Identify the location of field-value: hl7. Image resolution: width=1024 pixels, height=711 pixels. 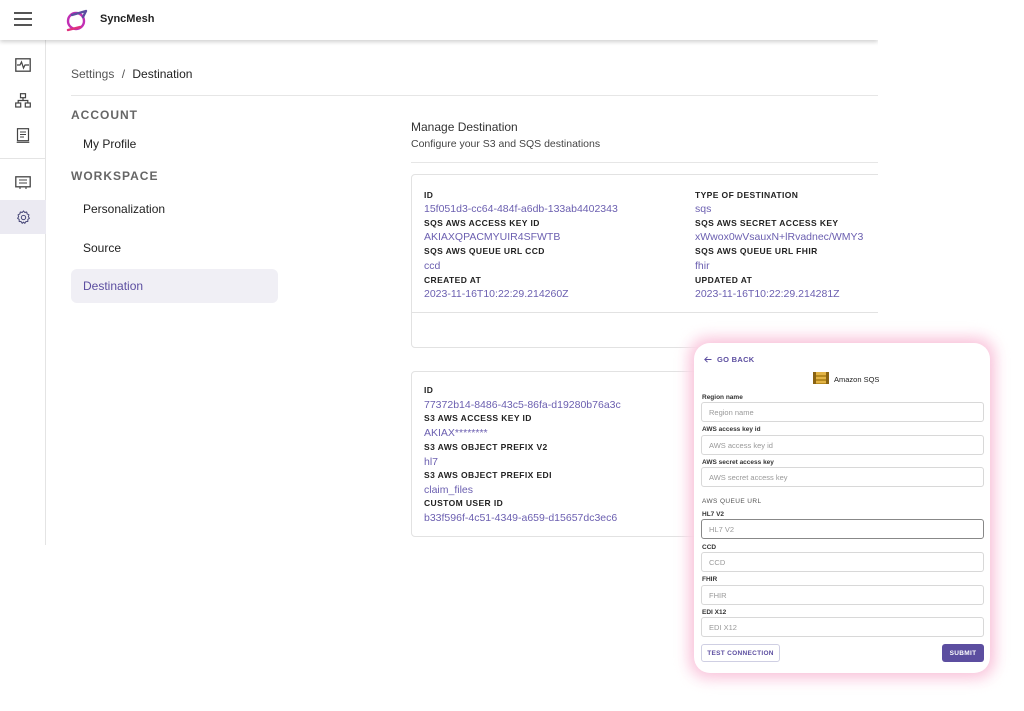
(431, 462).